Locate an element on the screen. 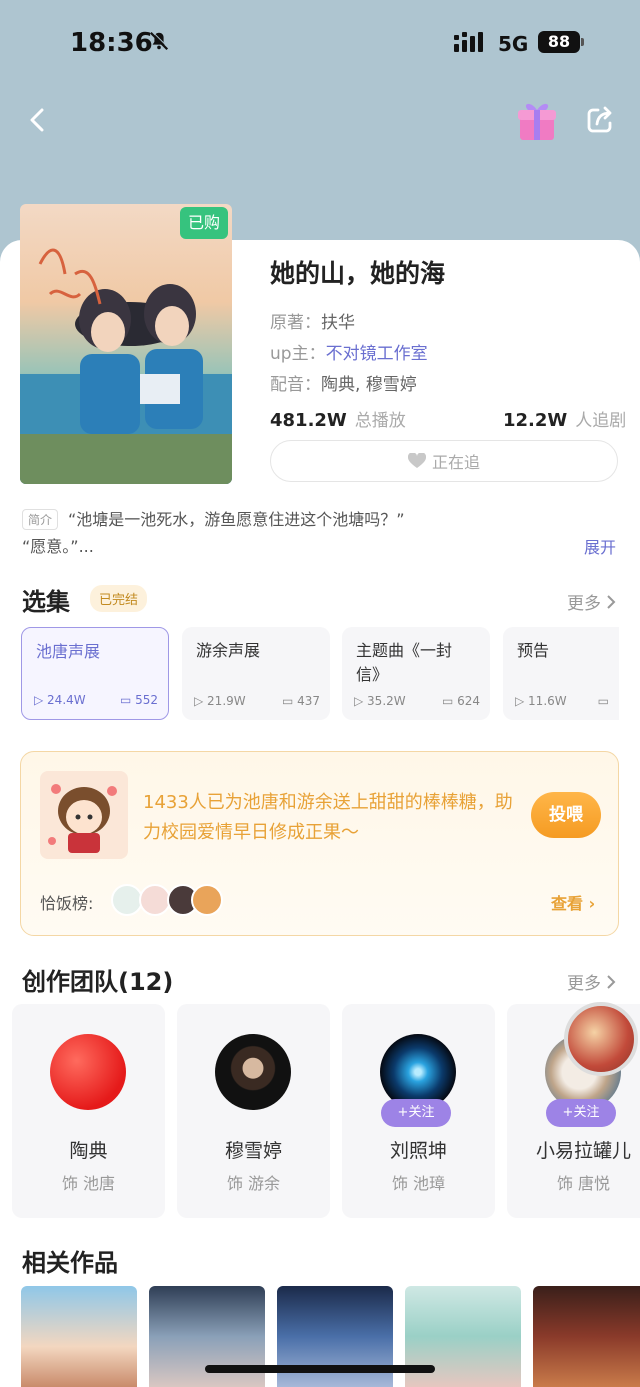 This screenshot has height=1387, width=640. episode-plays-value: 11.6W is located at coordinates (547, 701).